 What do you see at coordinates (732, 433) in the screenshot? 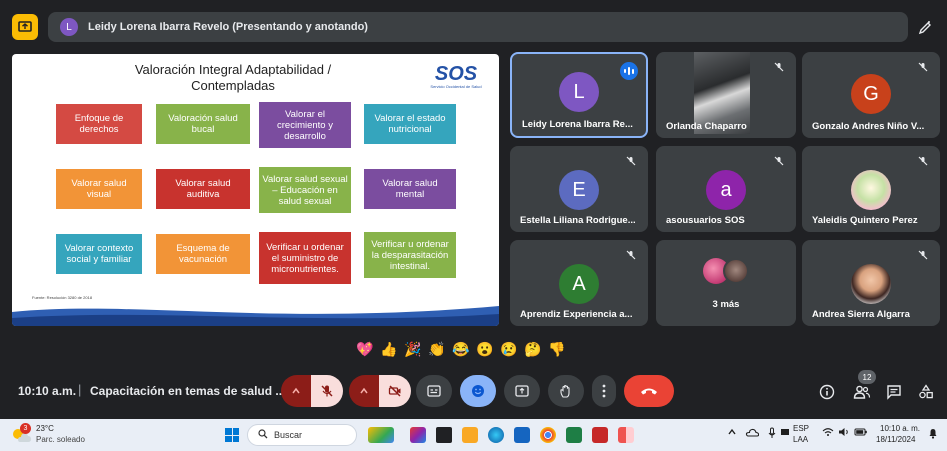
I see `tray-overflow-chevron-icon` at bounding box center [732, 433].